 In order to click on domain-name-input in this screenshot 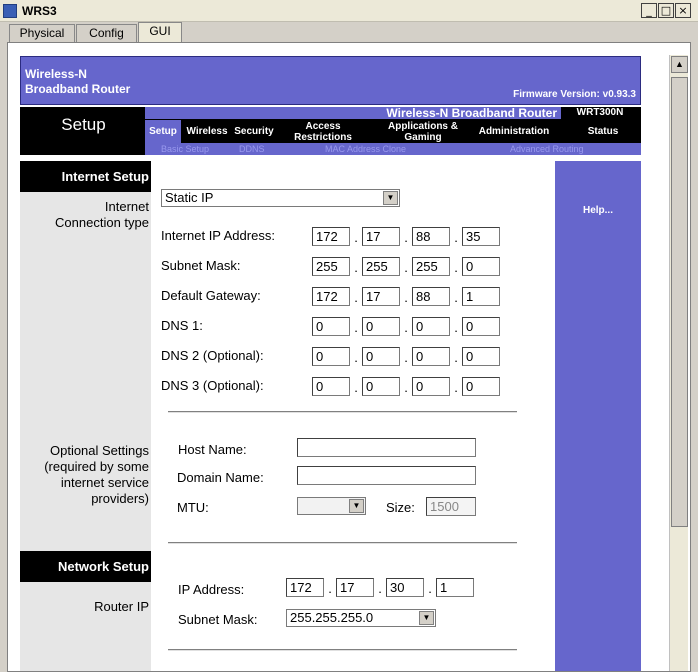, I will do `click(386, 475)`.